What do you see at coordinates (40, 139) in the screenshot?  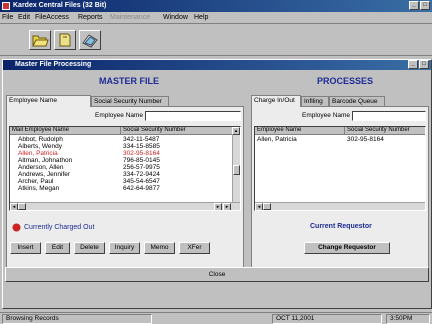 I see `table-row-name: Abbot, Rudolph` at bounding box center [40, 139].